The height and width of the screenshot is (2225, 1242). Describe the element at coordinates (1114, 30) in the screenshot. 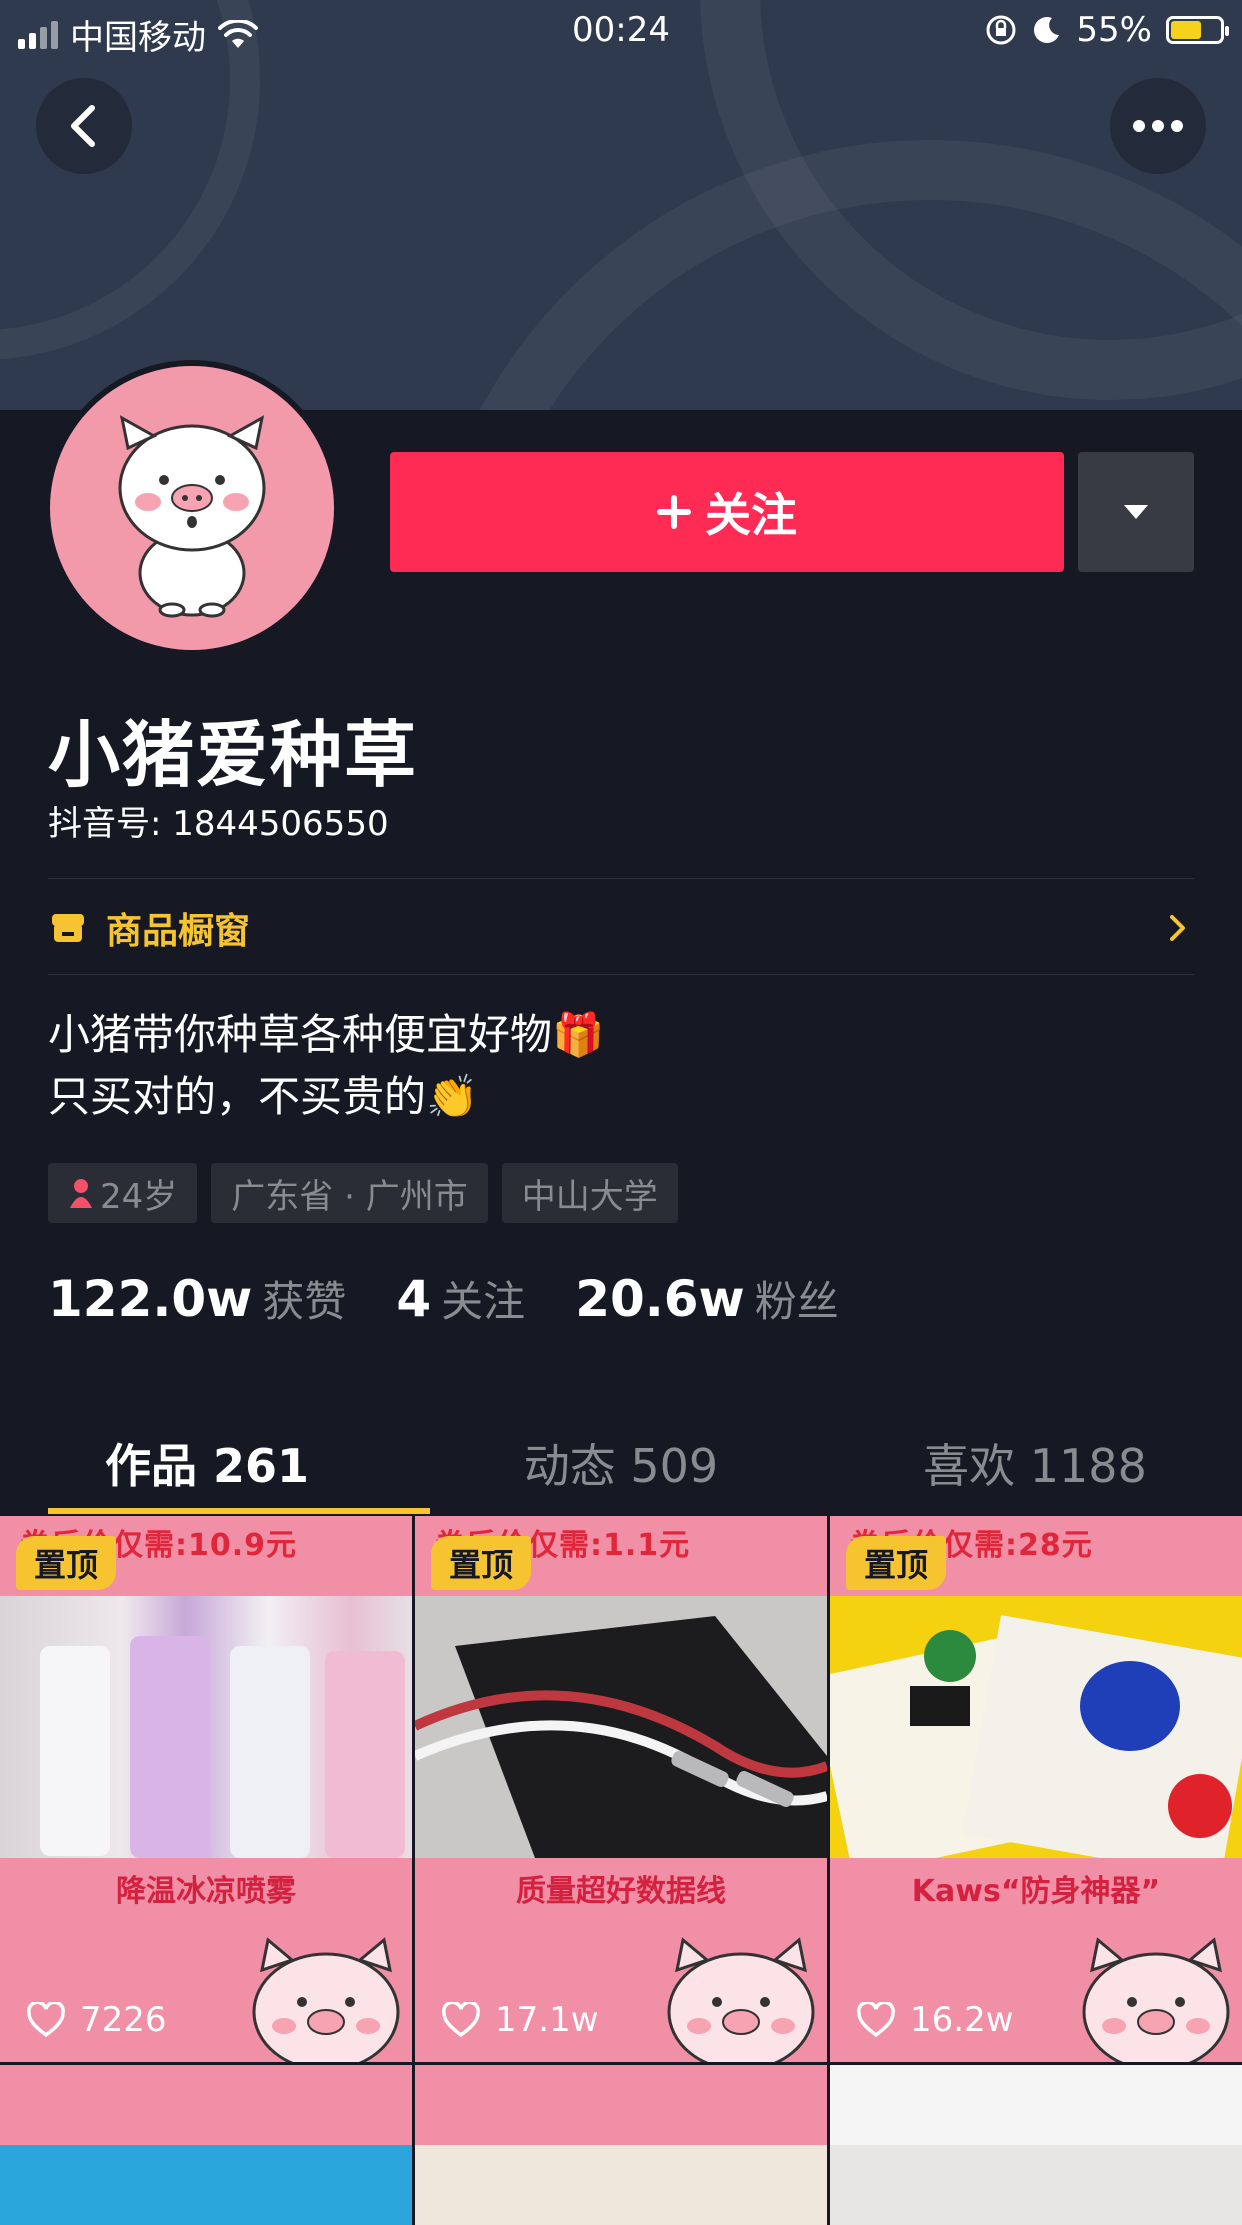

I see `battery-percent: 55%` at that location.